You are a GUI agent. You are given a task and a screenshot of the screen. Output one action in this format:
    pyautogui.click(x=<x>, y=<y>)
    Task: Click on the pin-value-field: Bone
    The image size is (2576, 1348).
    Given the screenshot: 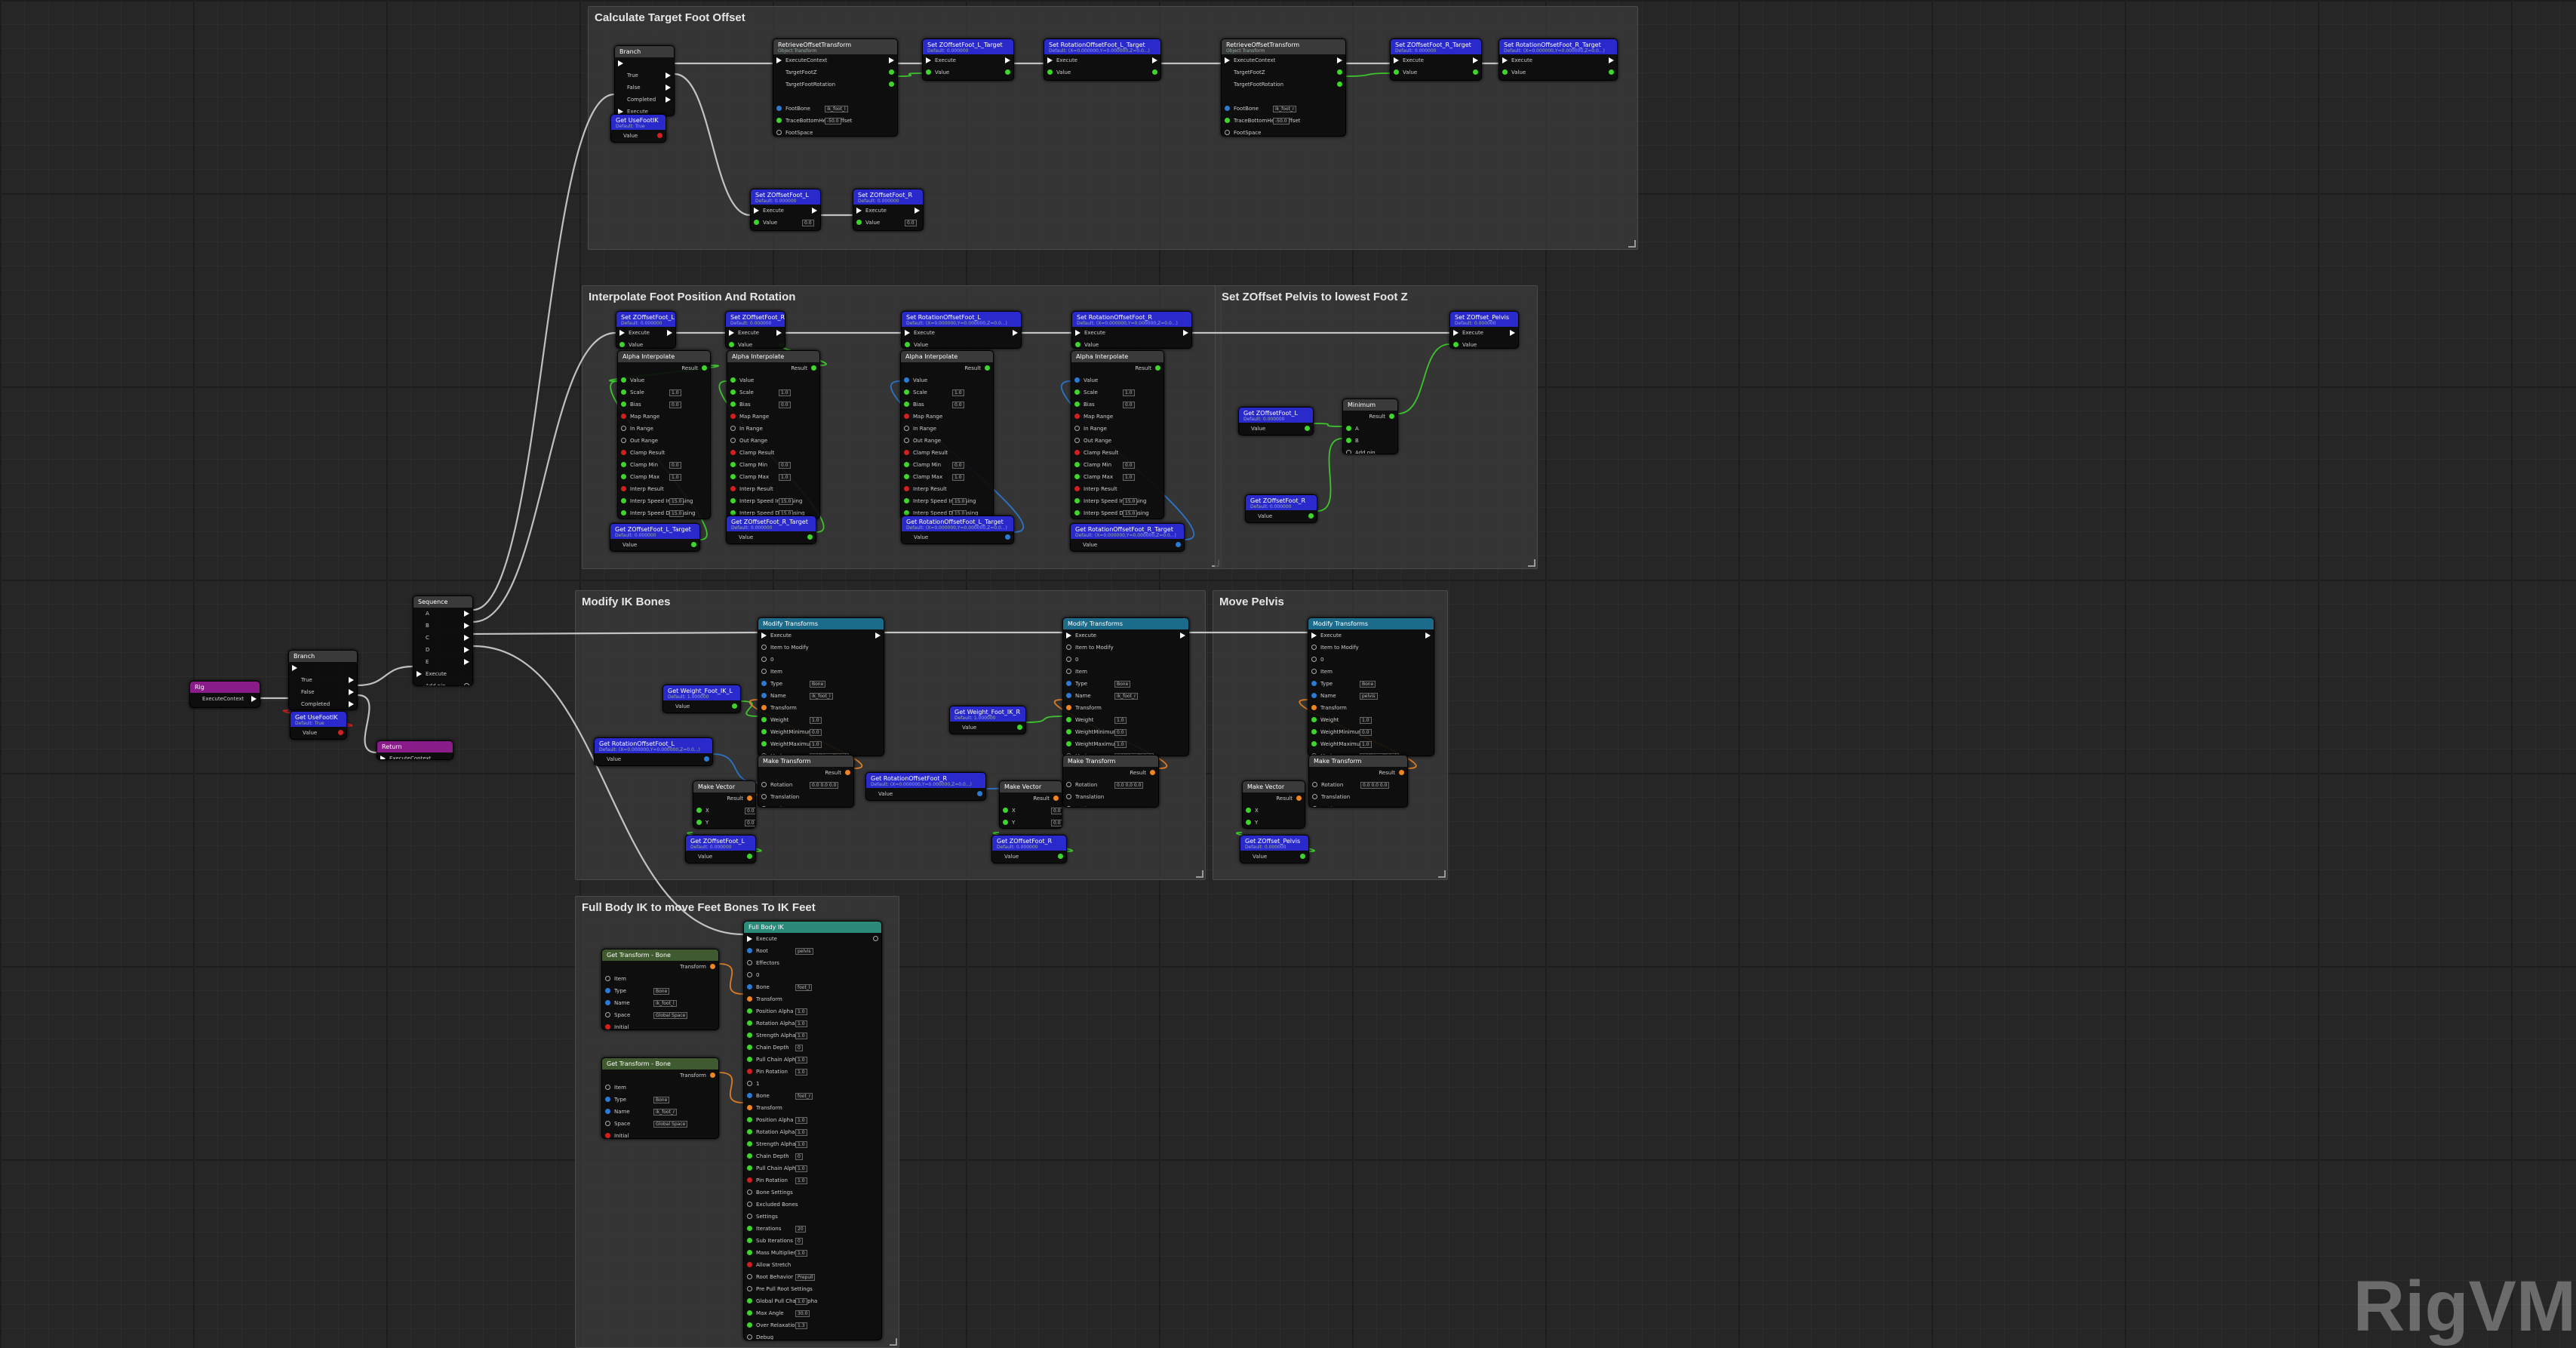 What is the action you would take?
    pyautogui.click(x=1368, y=684)
    